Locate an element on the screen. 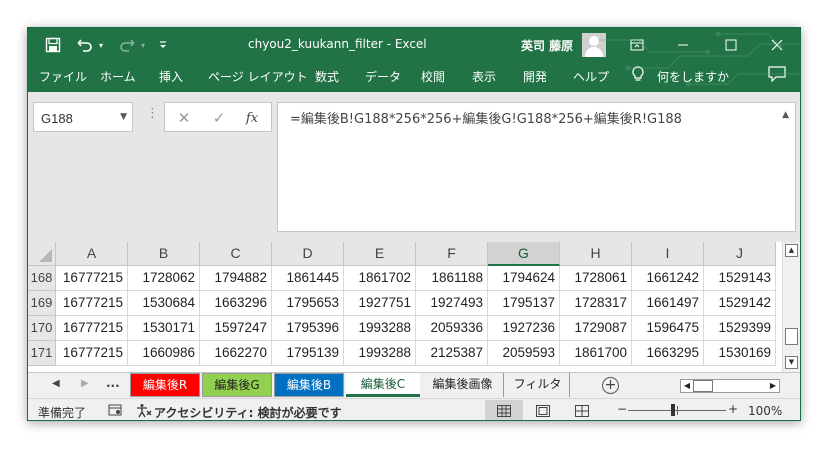 This screenshot has height=470, width=833. macro-record-icon is located at coordinates (115, 411).